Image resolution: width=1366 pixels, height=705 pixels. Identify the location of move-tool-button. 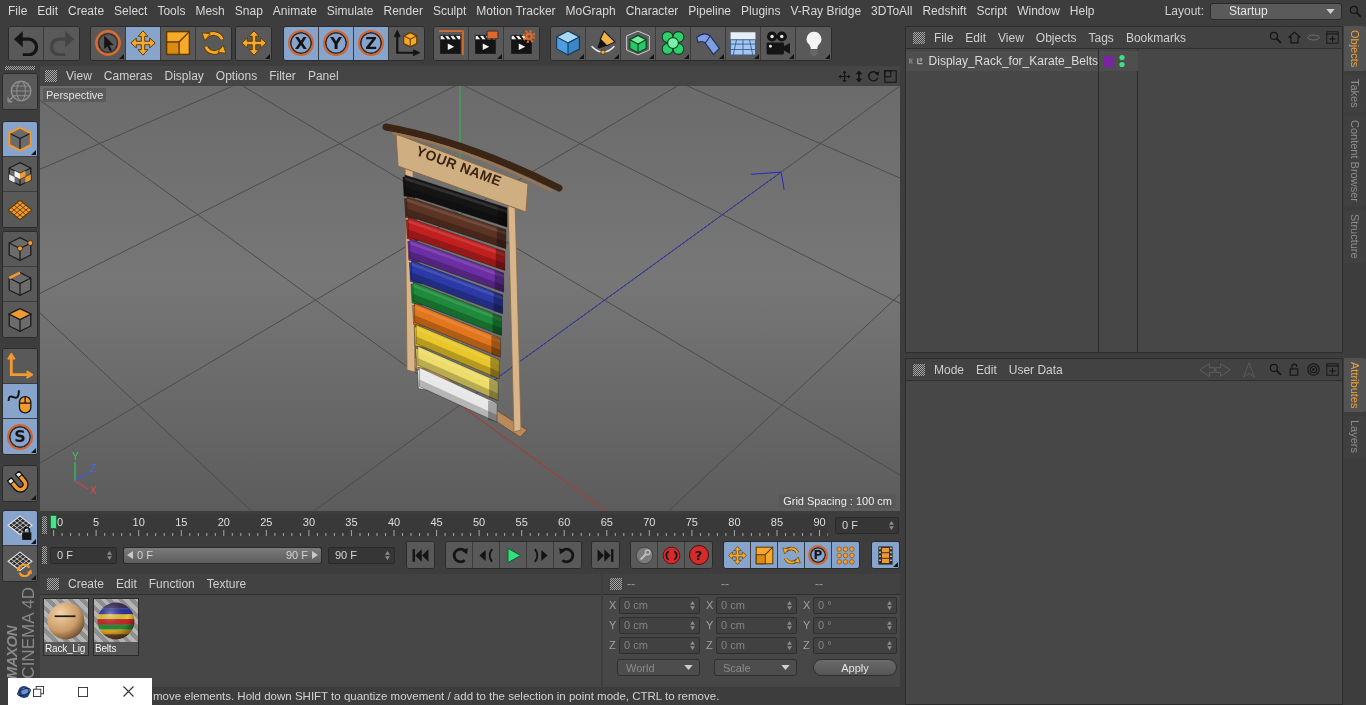
(143, 43).